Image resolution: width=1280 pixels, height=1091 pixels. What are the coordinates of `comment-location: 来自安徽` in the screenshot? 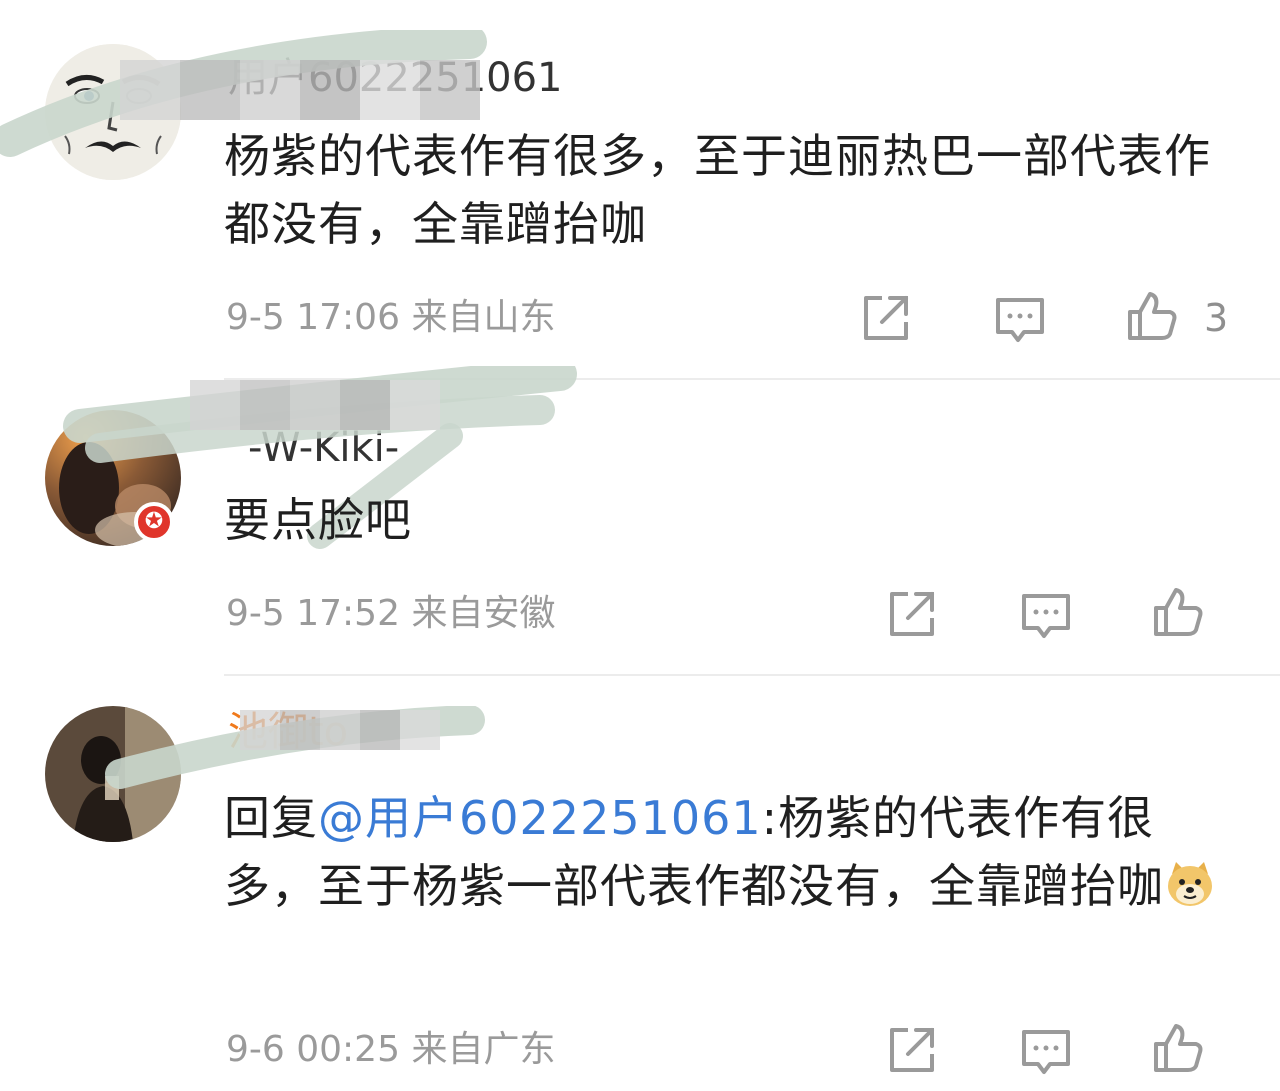 It's located at (483, 613).